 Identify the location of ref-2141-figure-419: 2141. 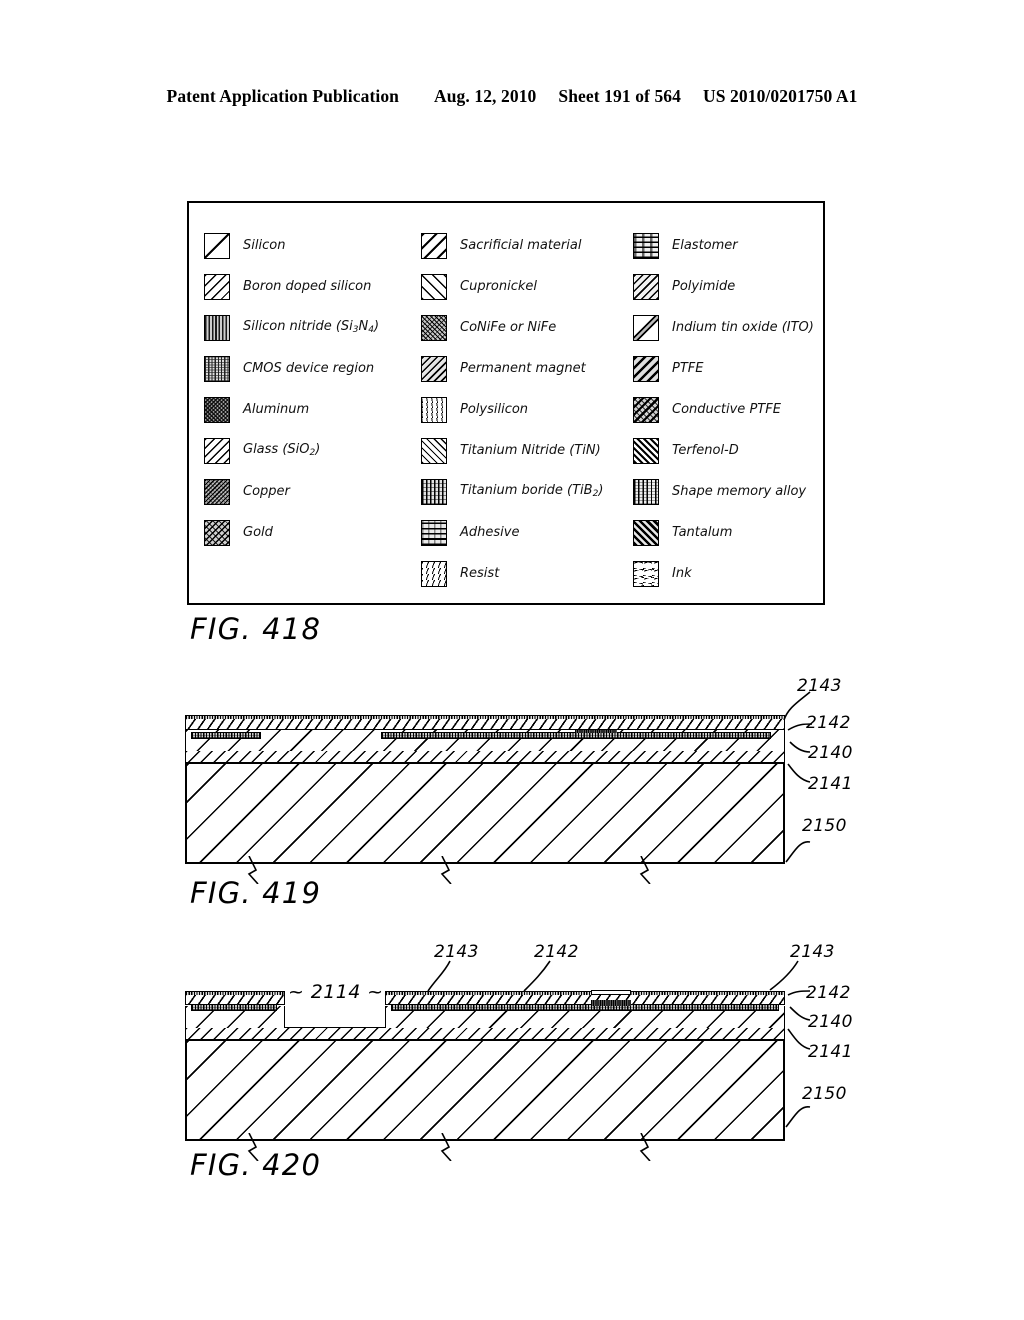
(830, 784).